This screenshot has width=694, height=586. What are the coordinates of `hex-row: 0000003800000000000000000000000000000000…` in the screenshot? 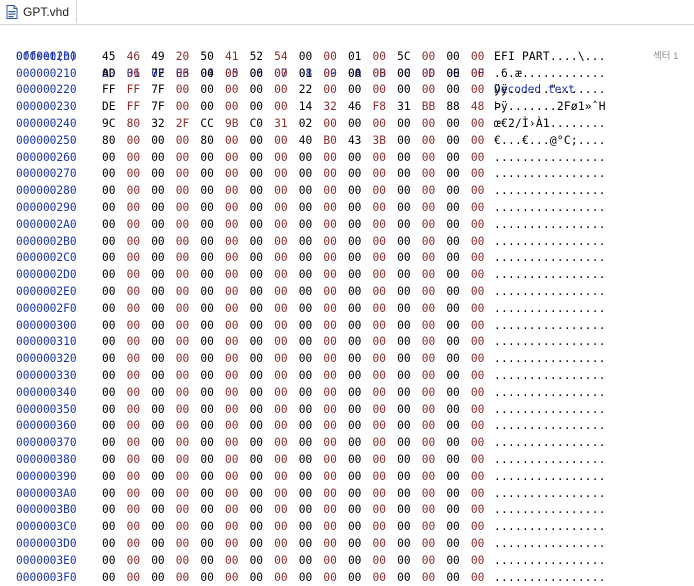 It's located at (347, 460).